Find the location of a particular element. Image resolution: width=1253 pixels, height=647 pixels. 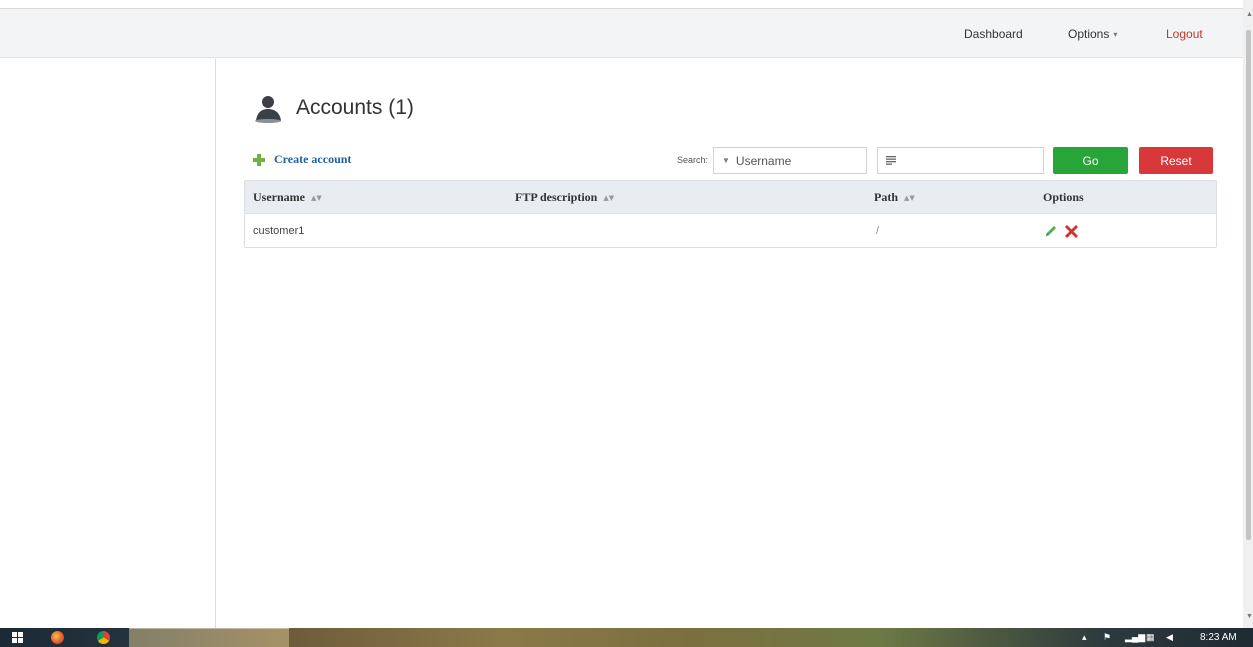

column-header-label: Options is located at coordinates (1063, 197).